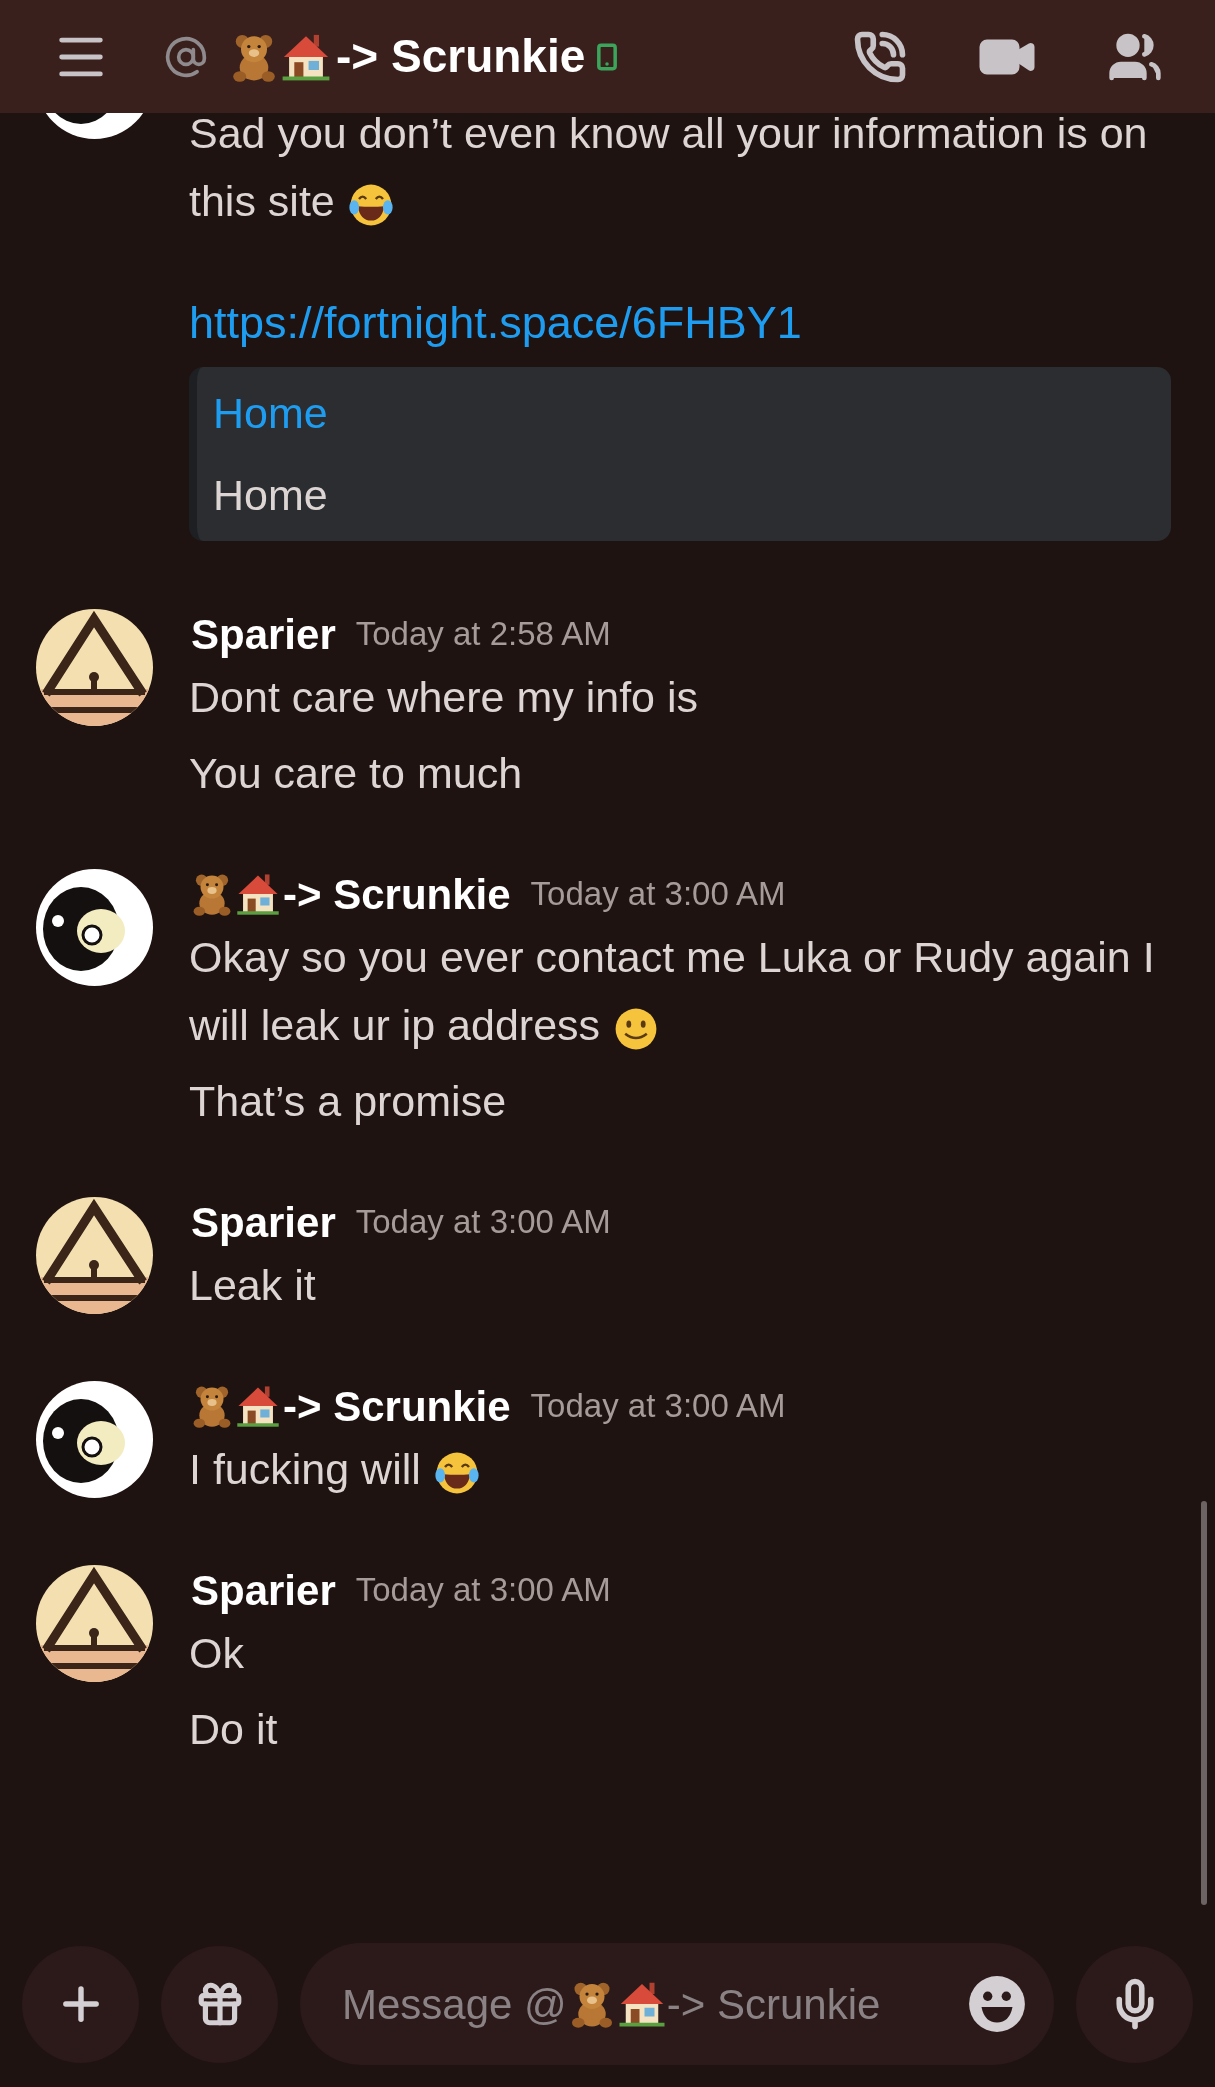 The image size is (1215, 2087). What do you see at coordinates (217, 1653) in the screenshot?
I see `message-text: Ok` at bounding box center [217, 1653].